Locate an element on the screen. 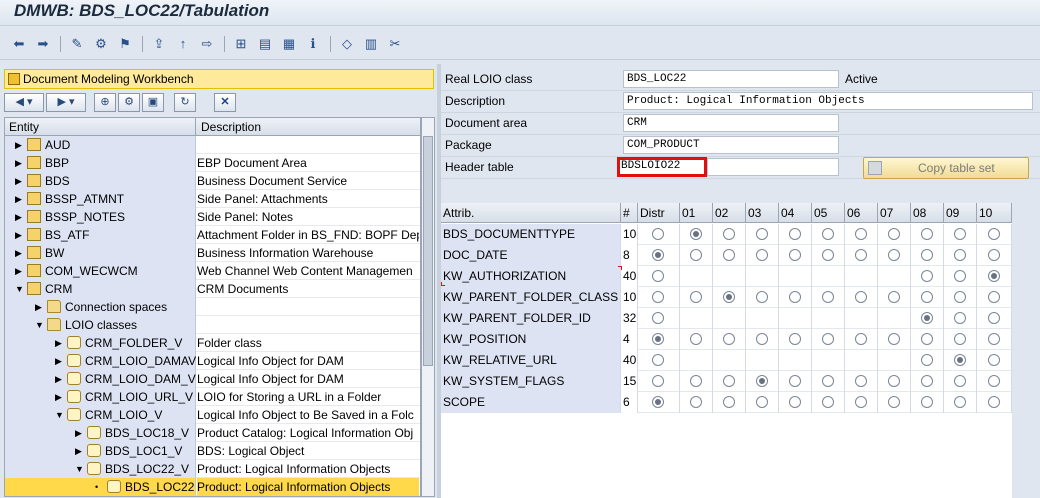 The image size is (1040, 498). description-column-header: Description is located at coordinates (231, 127).